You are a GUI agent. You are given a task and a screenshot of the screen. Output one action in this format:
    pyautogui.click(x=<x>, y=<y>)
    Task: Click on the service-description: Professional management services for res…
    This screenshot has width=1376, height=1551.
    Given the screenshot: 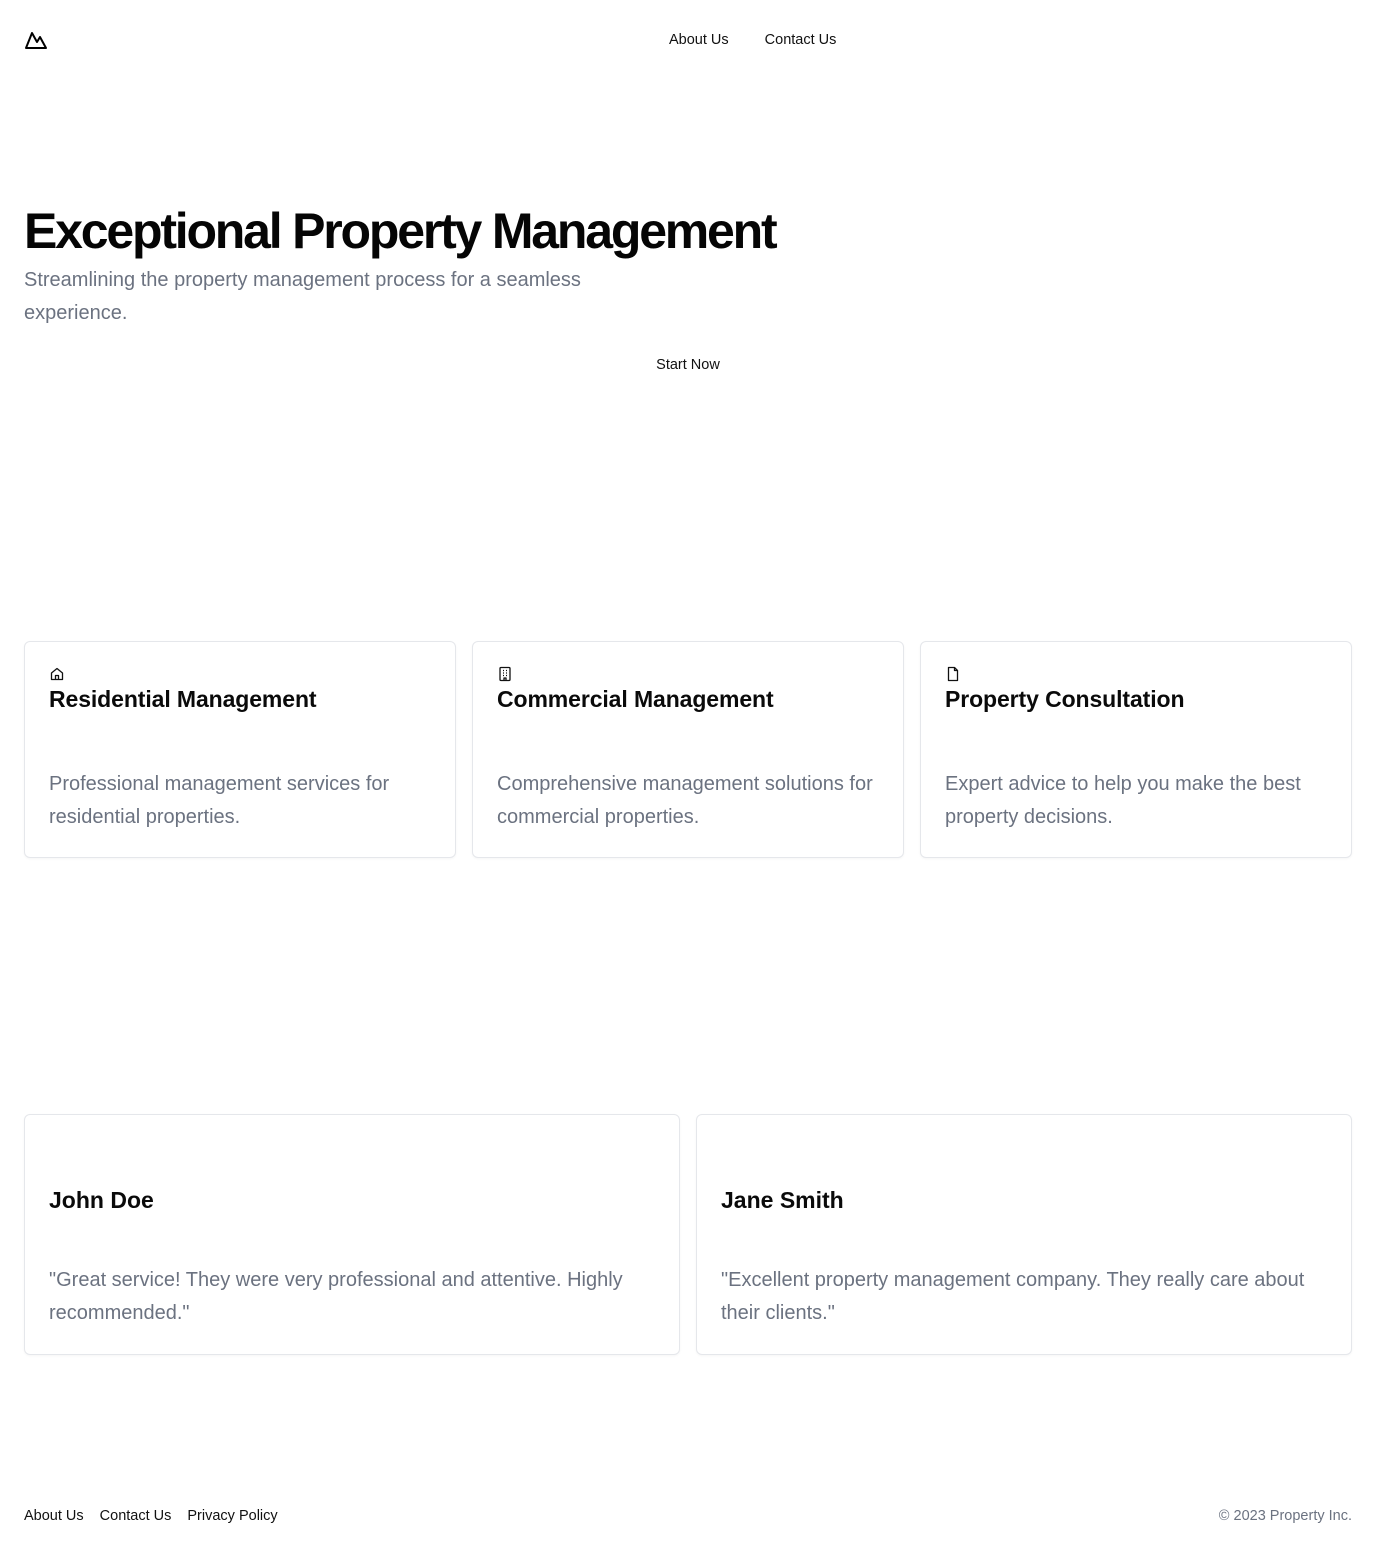 What is the action you would take?
    pyautogui.click(x=219, y=800)
    